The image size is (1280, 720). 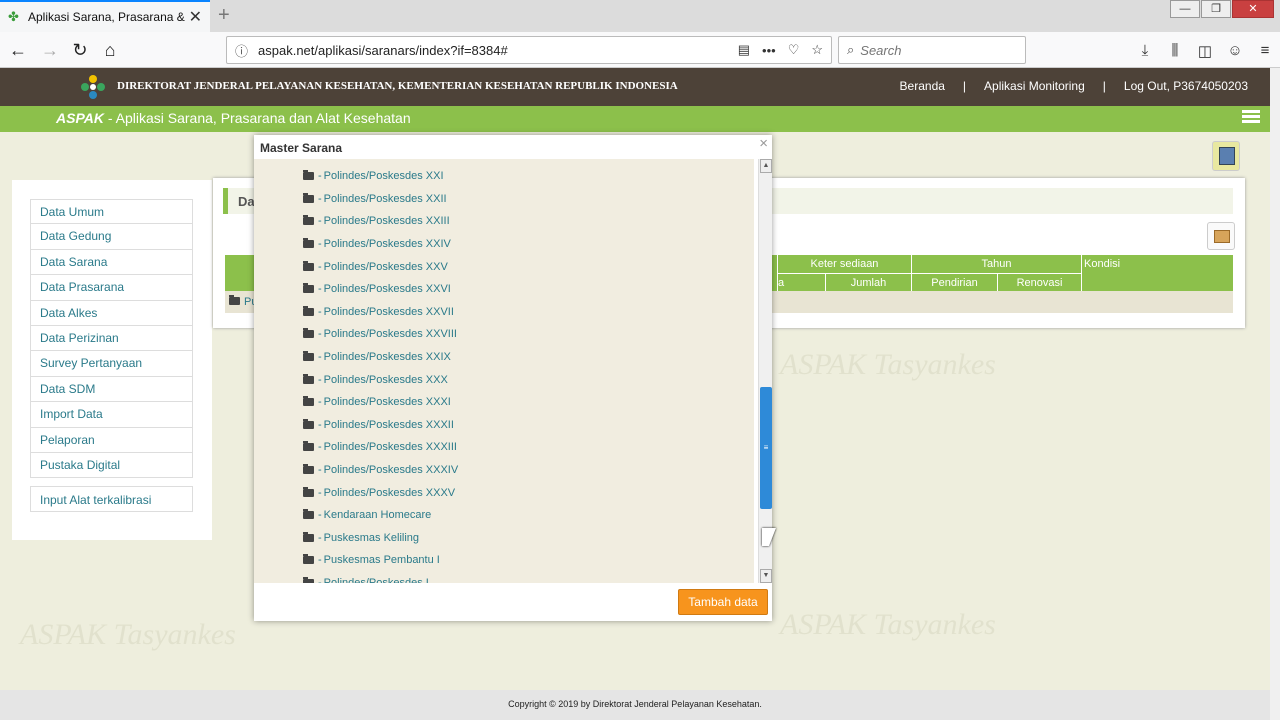 What do you see at coordinates (763, 143) in the screenshot?
I see `dialog-close-icon: ×` at bounding box center [763, 143].